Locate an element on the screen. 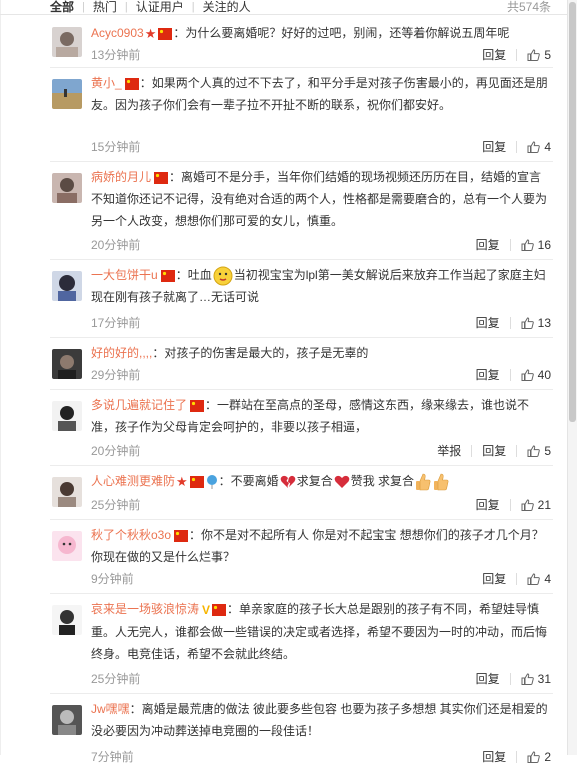 The height and width of the screenshot is (771, 577). tab-following: 关注的人 is located at coordinates (227, 7).